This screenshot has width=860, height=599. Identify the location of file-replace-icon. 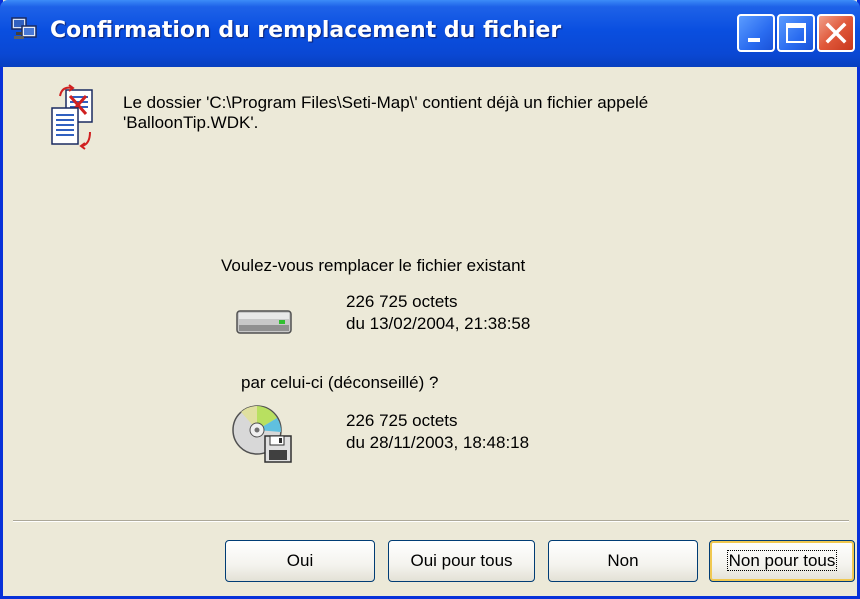
(72, 117).